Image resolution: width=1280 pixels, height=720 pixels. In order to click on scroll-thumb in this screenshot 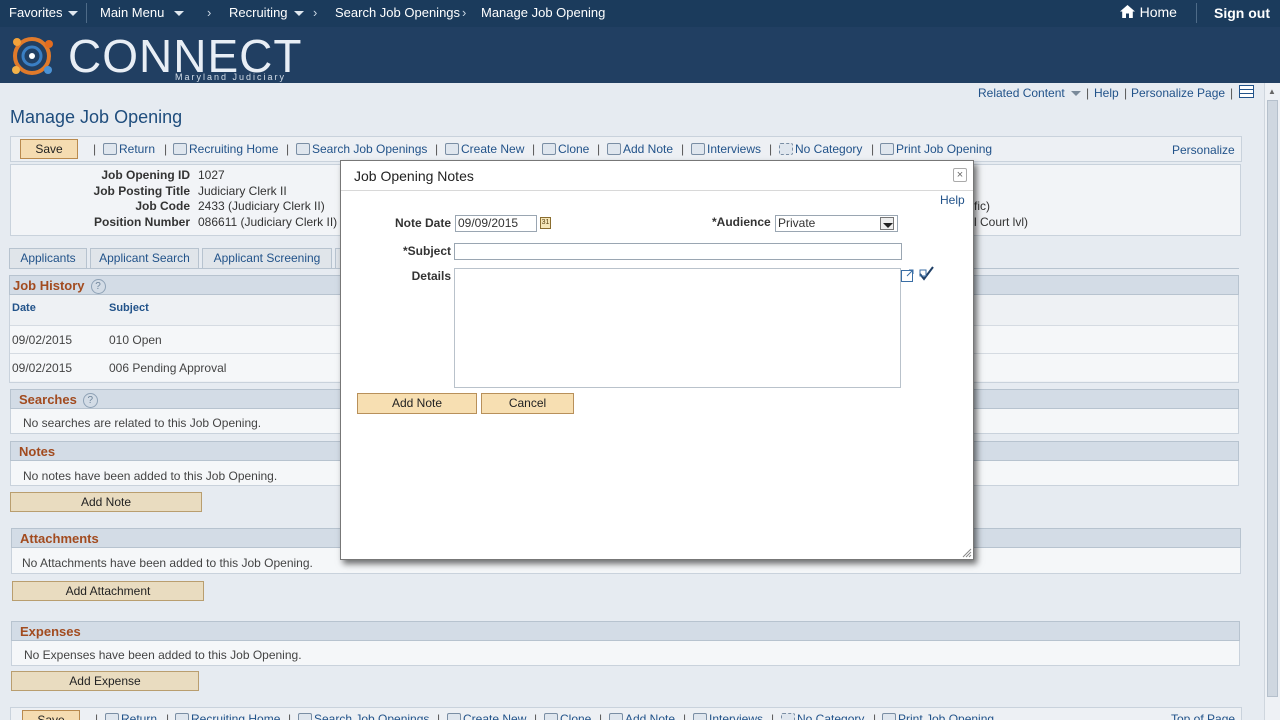, I will do `click(1272, 398)`.